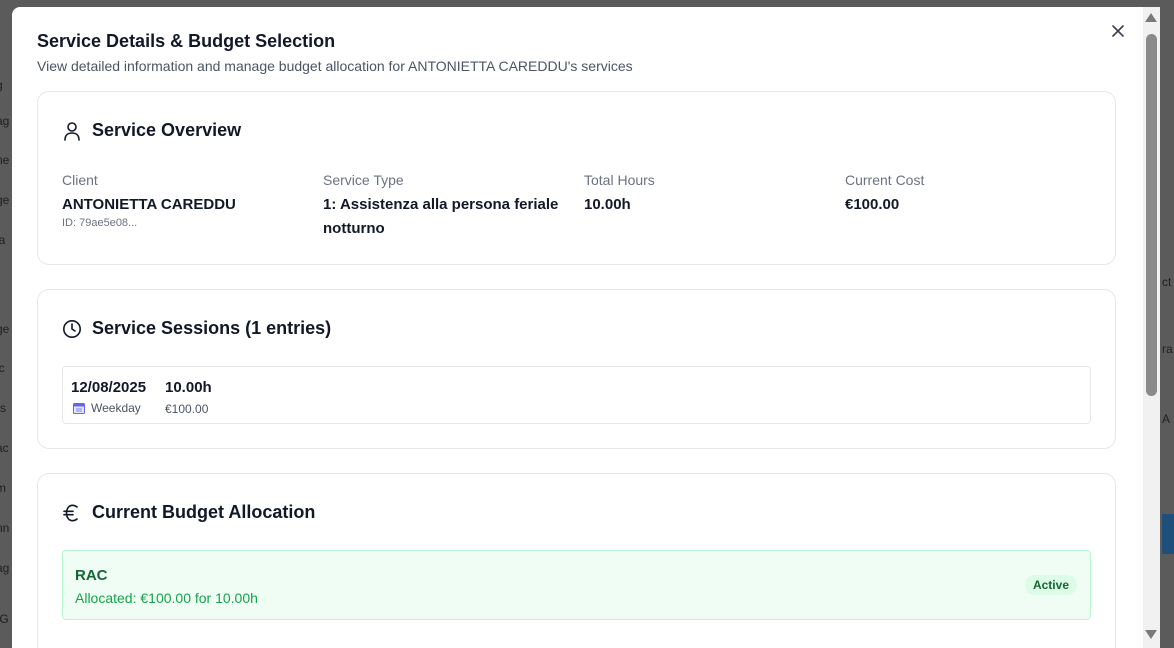  I want to click on user-icon, so click(72, 131).